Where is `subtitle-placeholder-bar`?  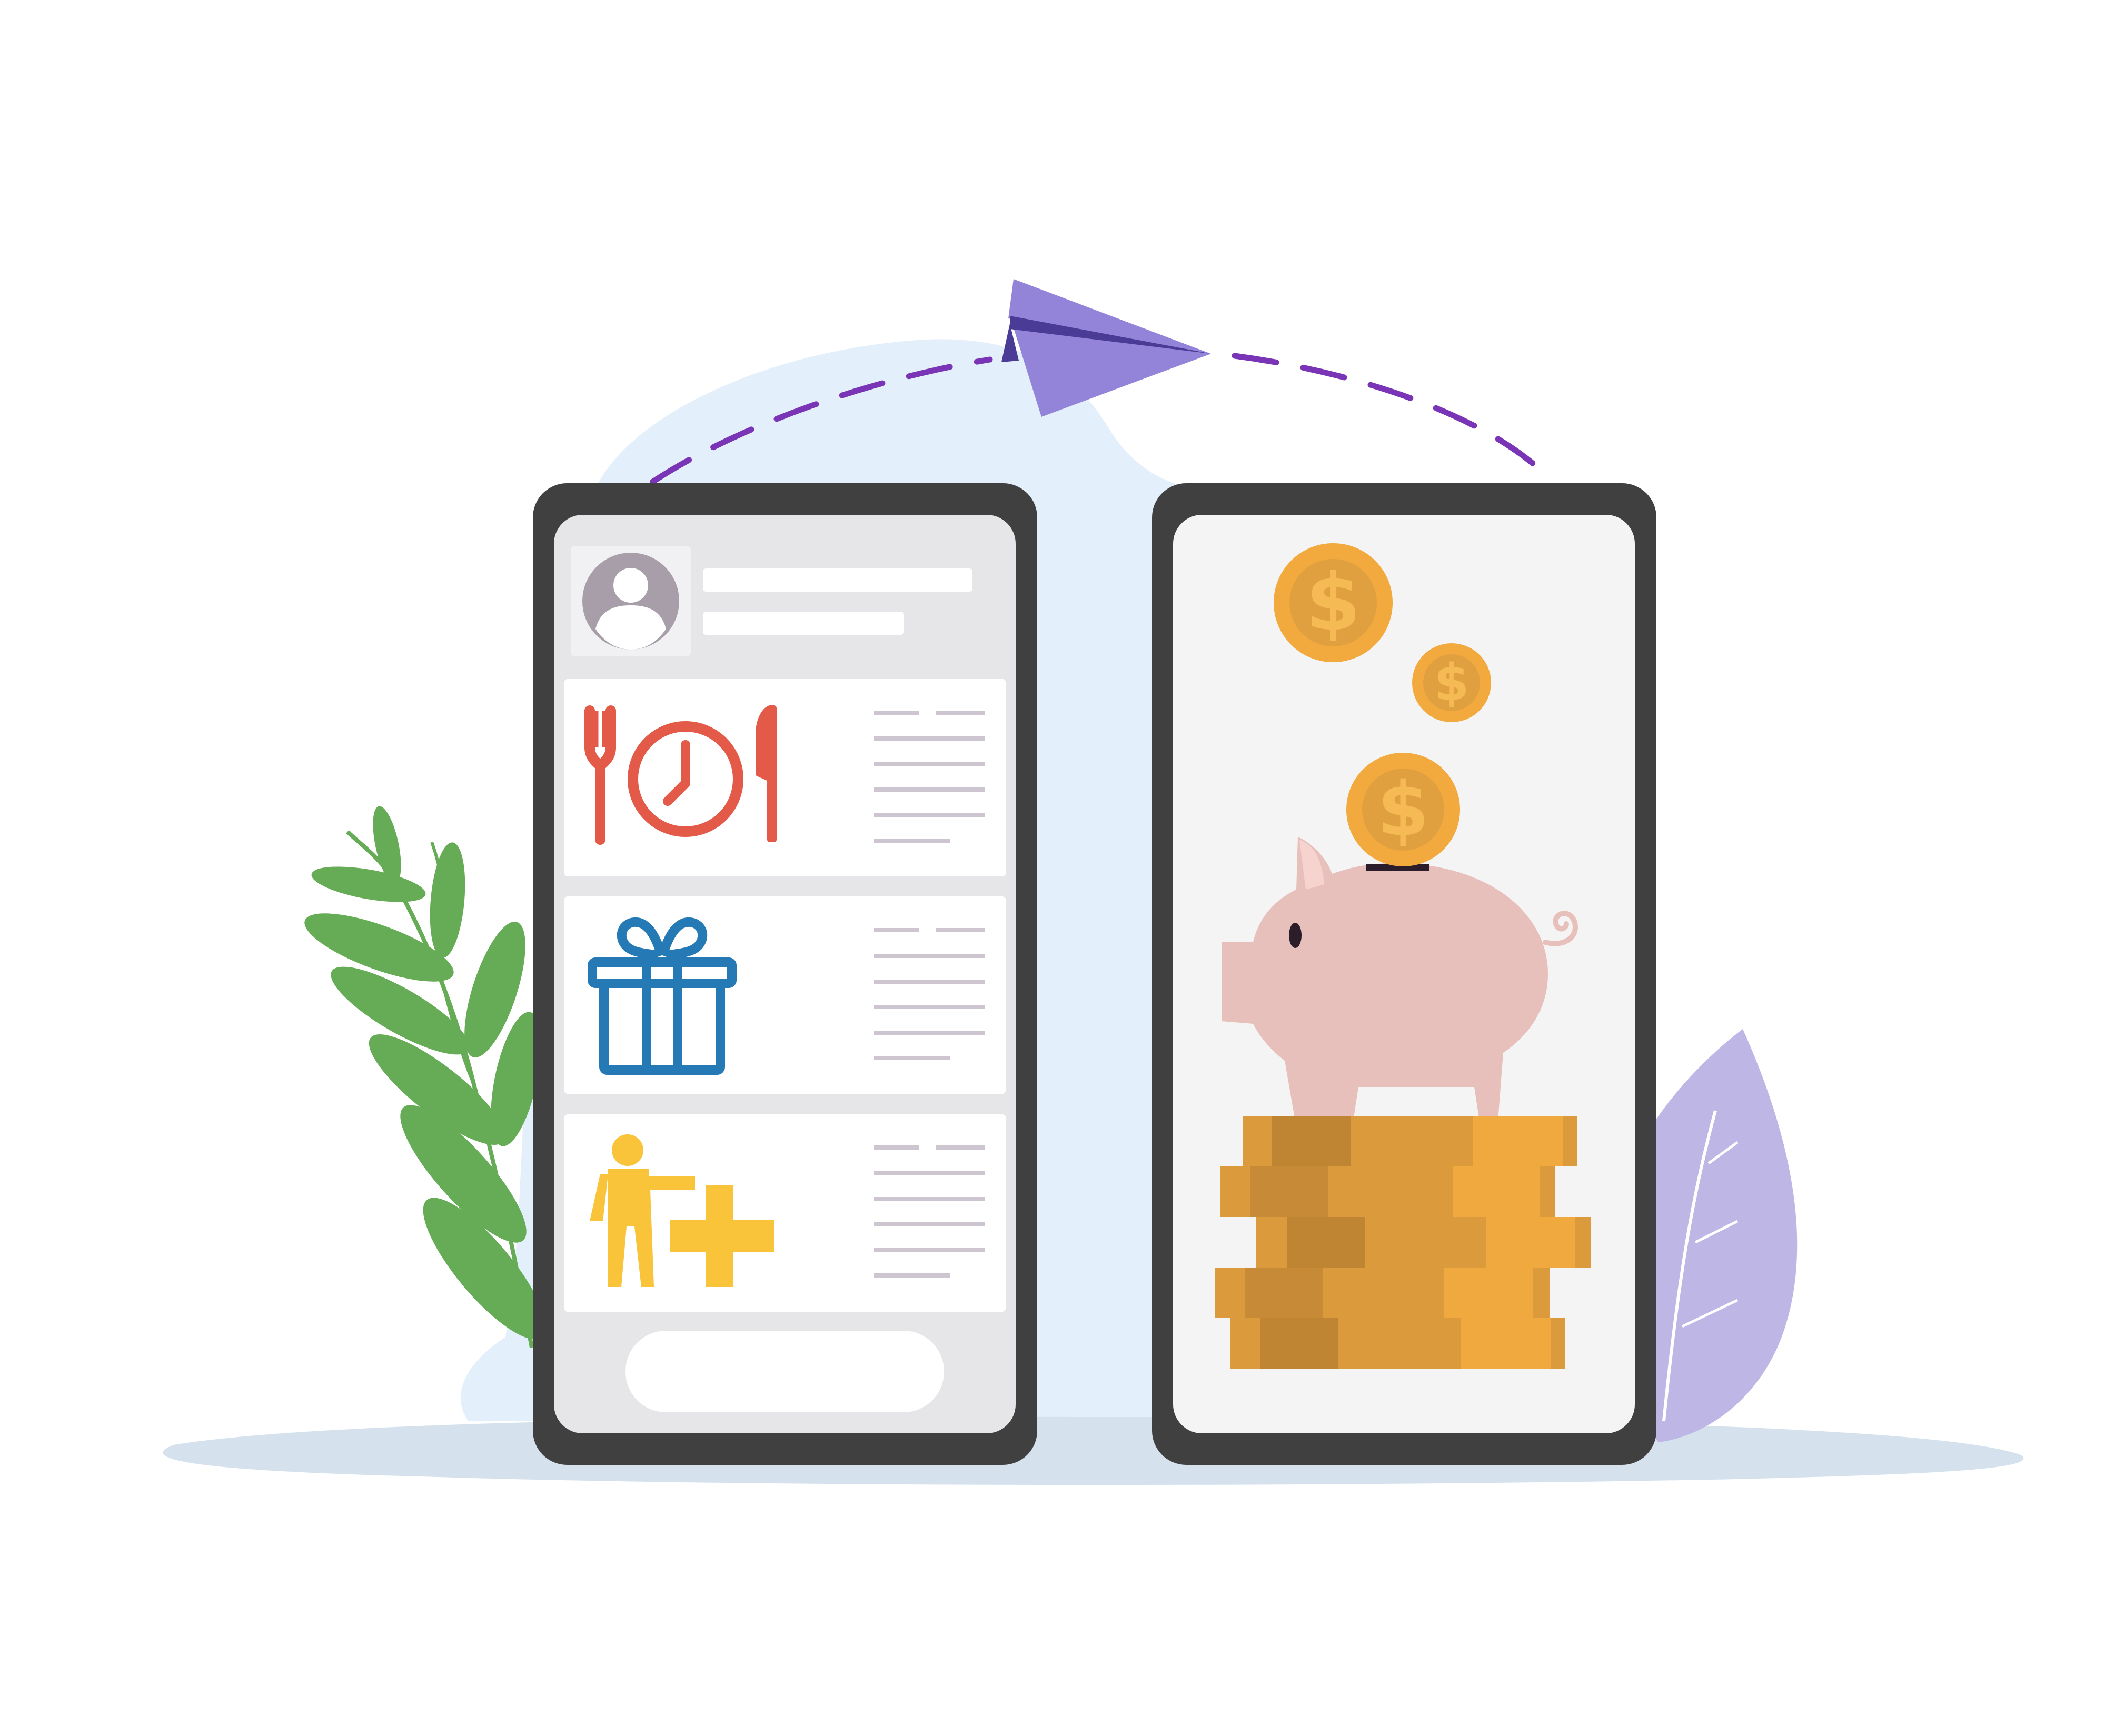 subtitle-placeholder-bar is located at coordinates (803, 623).